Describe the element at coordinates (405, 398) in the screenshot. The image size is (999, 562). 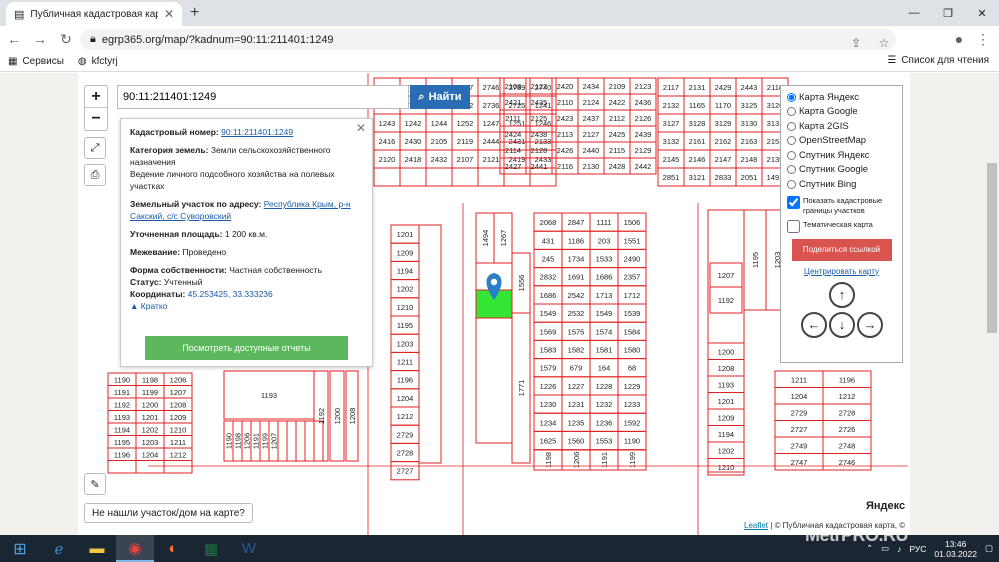
I see `parcel-number: 1204` at that location.